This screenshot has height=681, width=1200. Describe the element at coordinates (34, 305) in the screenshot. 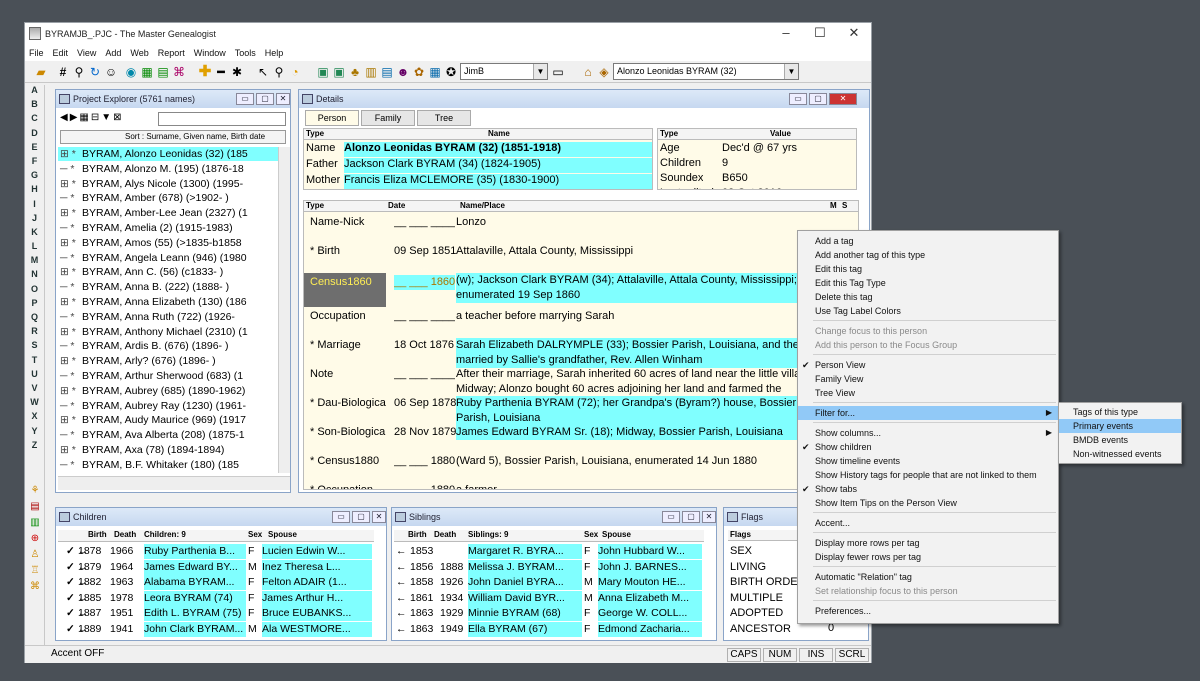

I see `alpha-p: P` at that location.